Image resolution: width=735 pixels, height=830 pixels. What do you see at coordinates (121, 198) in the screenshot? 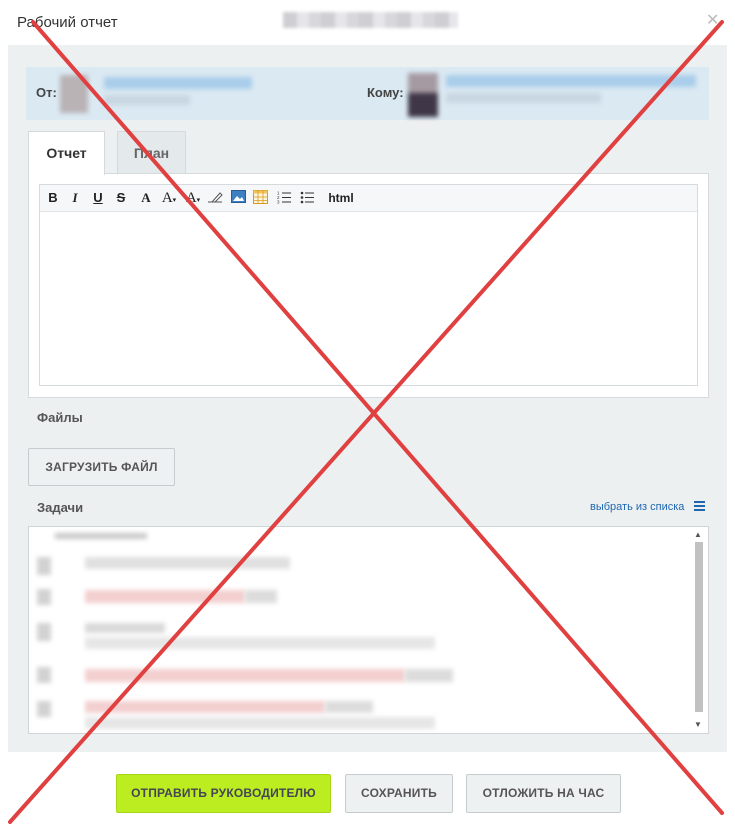
I see `strikethrough-button: S` at bounding box center [121, 198].